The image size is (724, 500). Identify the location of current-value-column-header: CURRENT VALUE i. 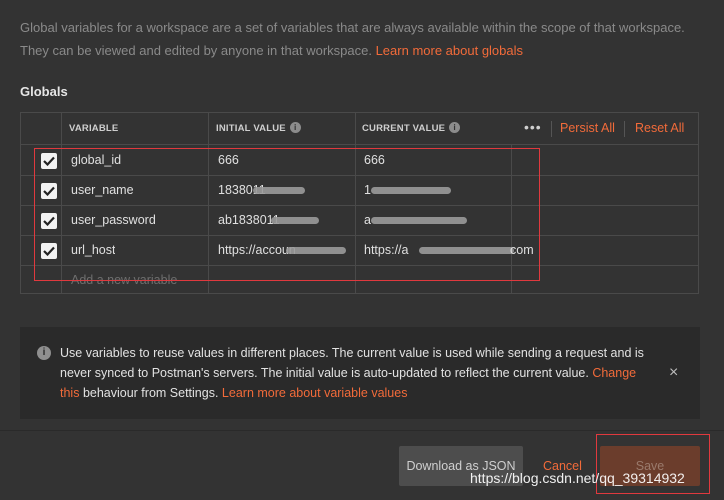
(411, 128).